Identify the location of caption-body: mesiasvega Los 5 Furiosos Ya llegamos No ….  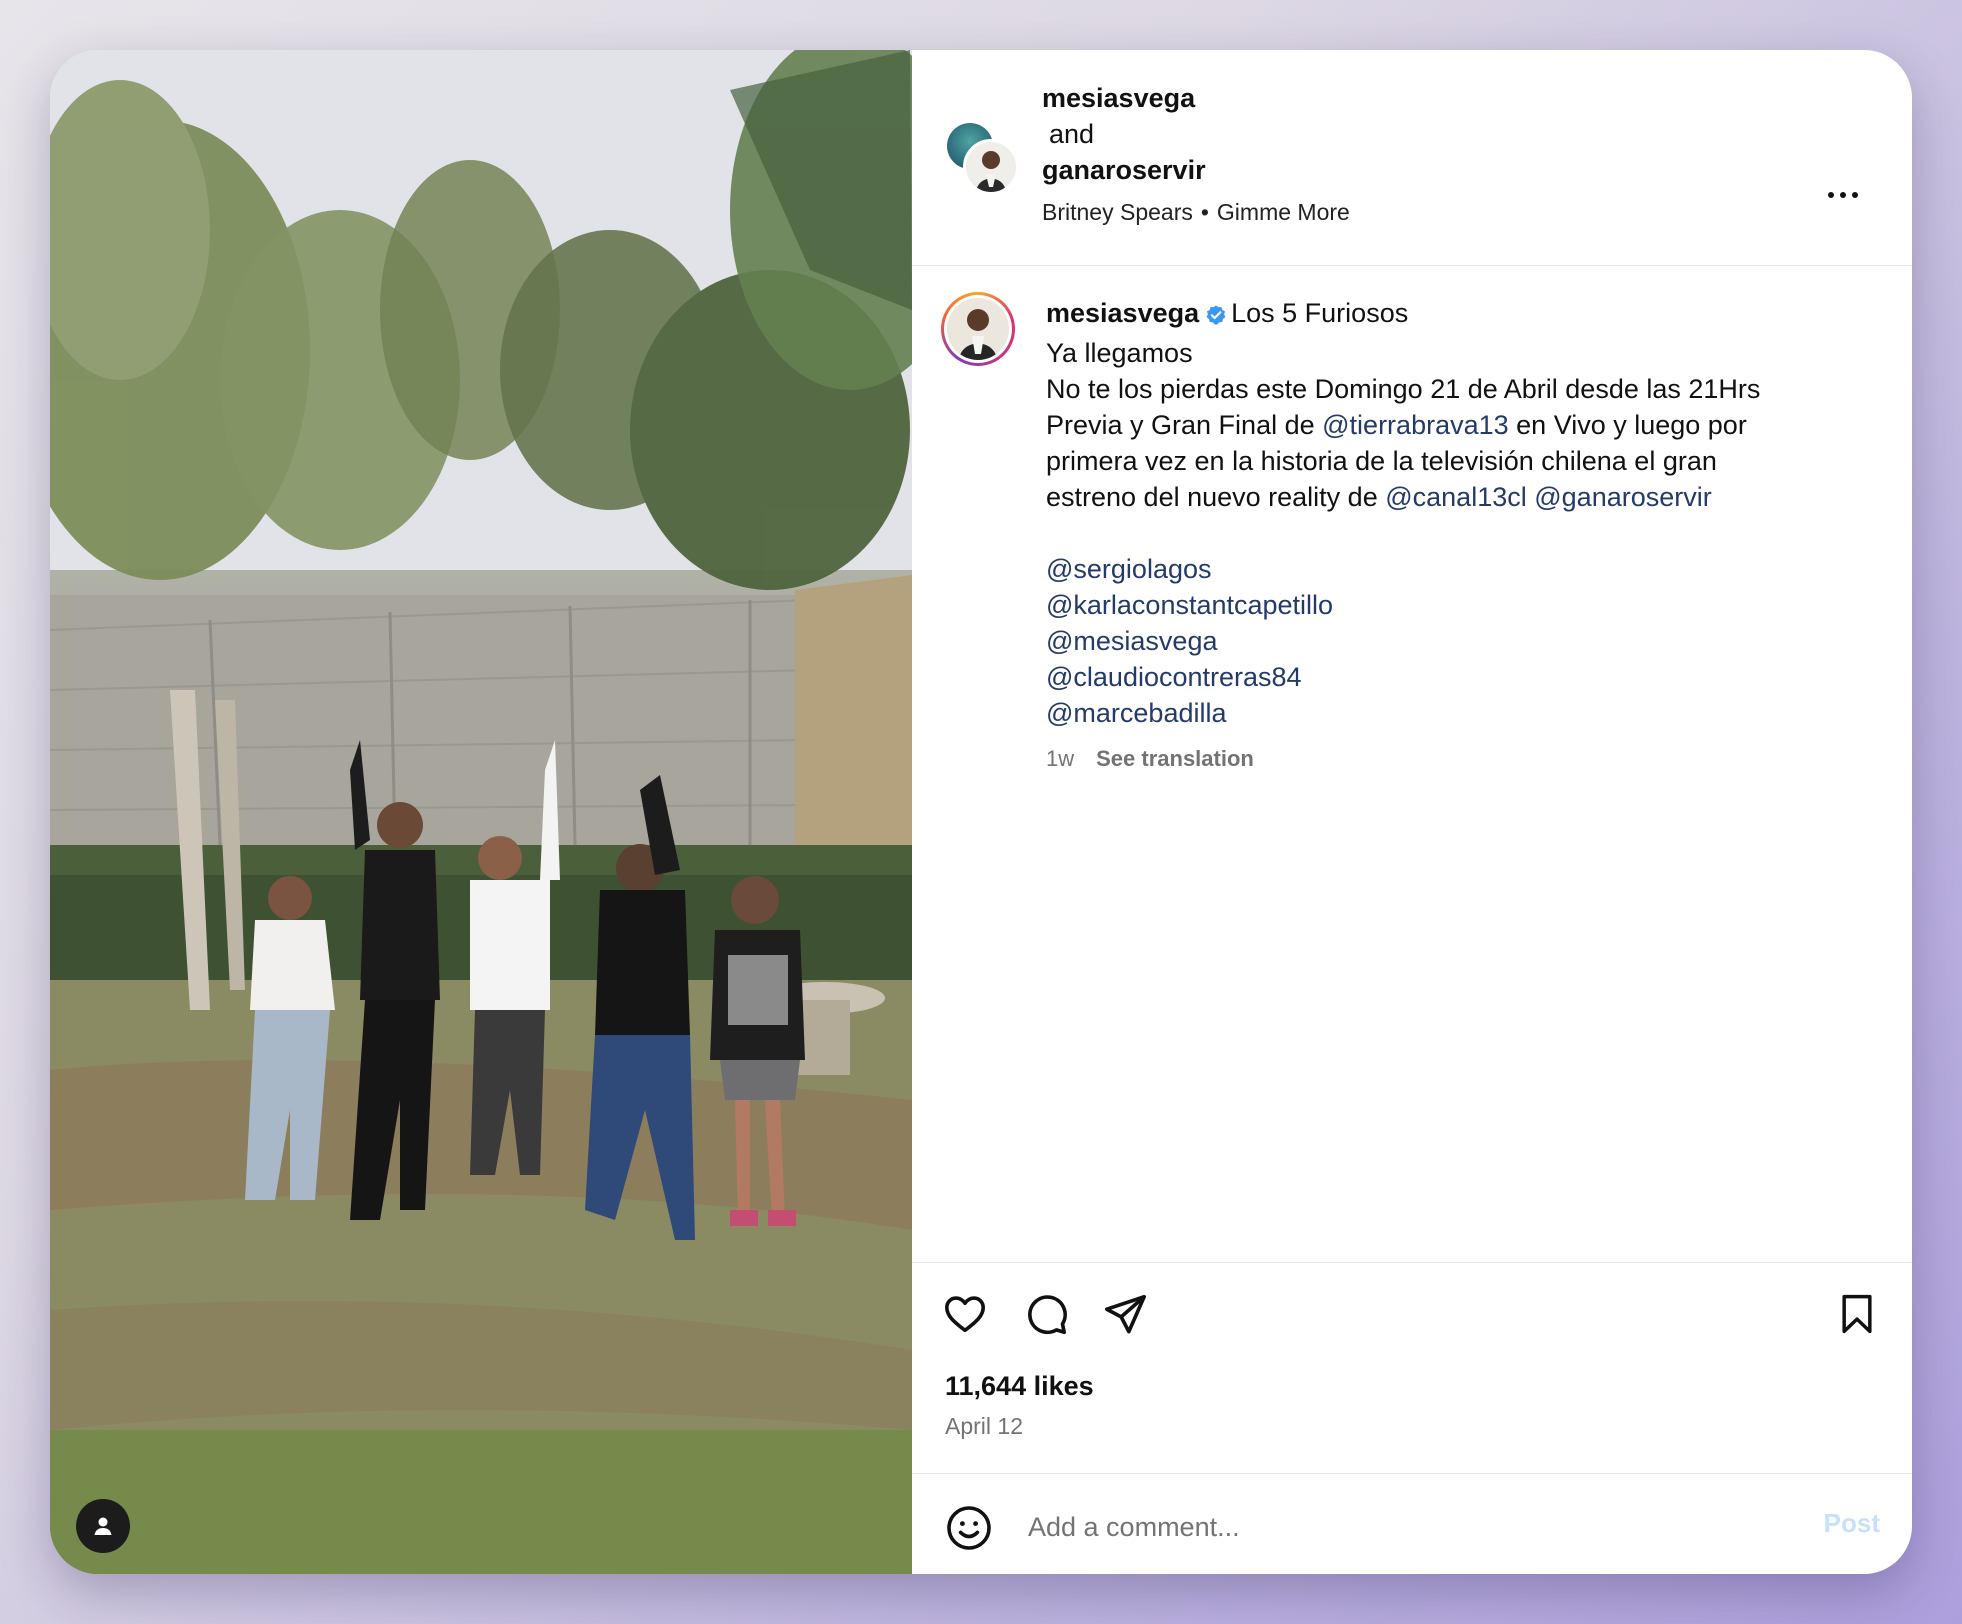
(1441, 536).